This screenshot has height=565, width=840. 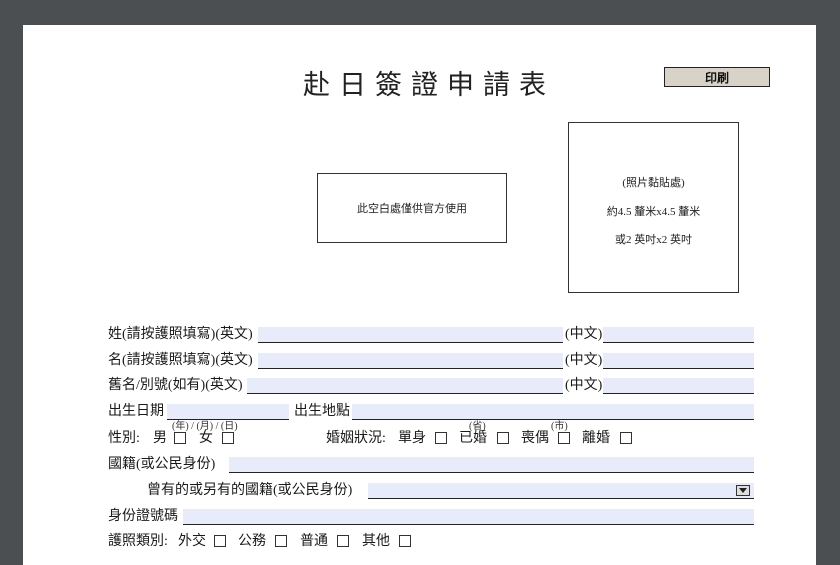 I want to click on nationality-field, so click(x=491, y=465).